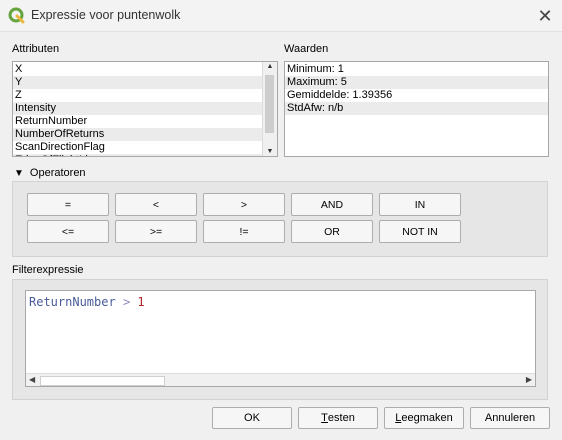 The image size is (562, 440). What do you see at coordinates (19, 173) in the screenshot?
I see `collapse-arrow-icon: ▼` at bounding box center [19, 173].